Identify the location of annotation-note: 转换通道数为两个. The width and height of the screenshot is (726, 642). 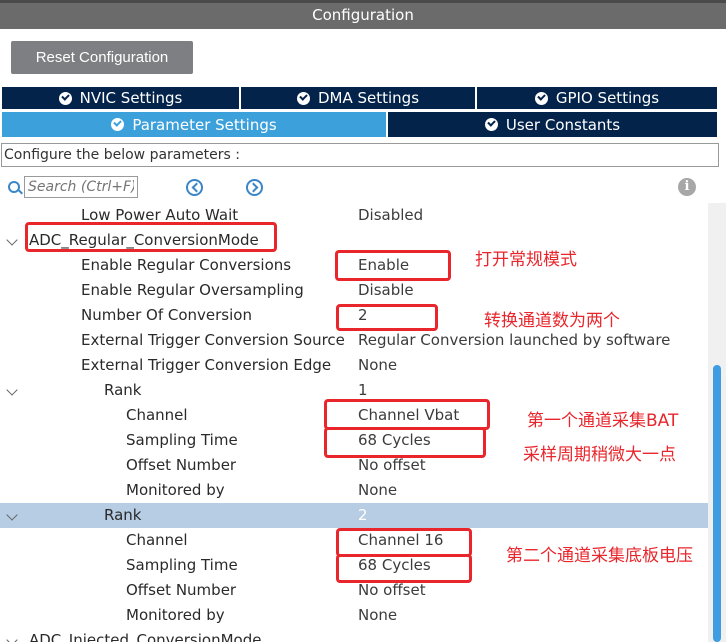
(552, 321).